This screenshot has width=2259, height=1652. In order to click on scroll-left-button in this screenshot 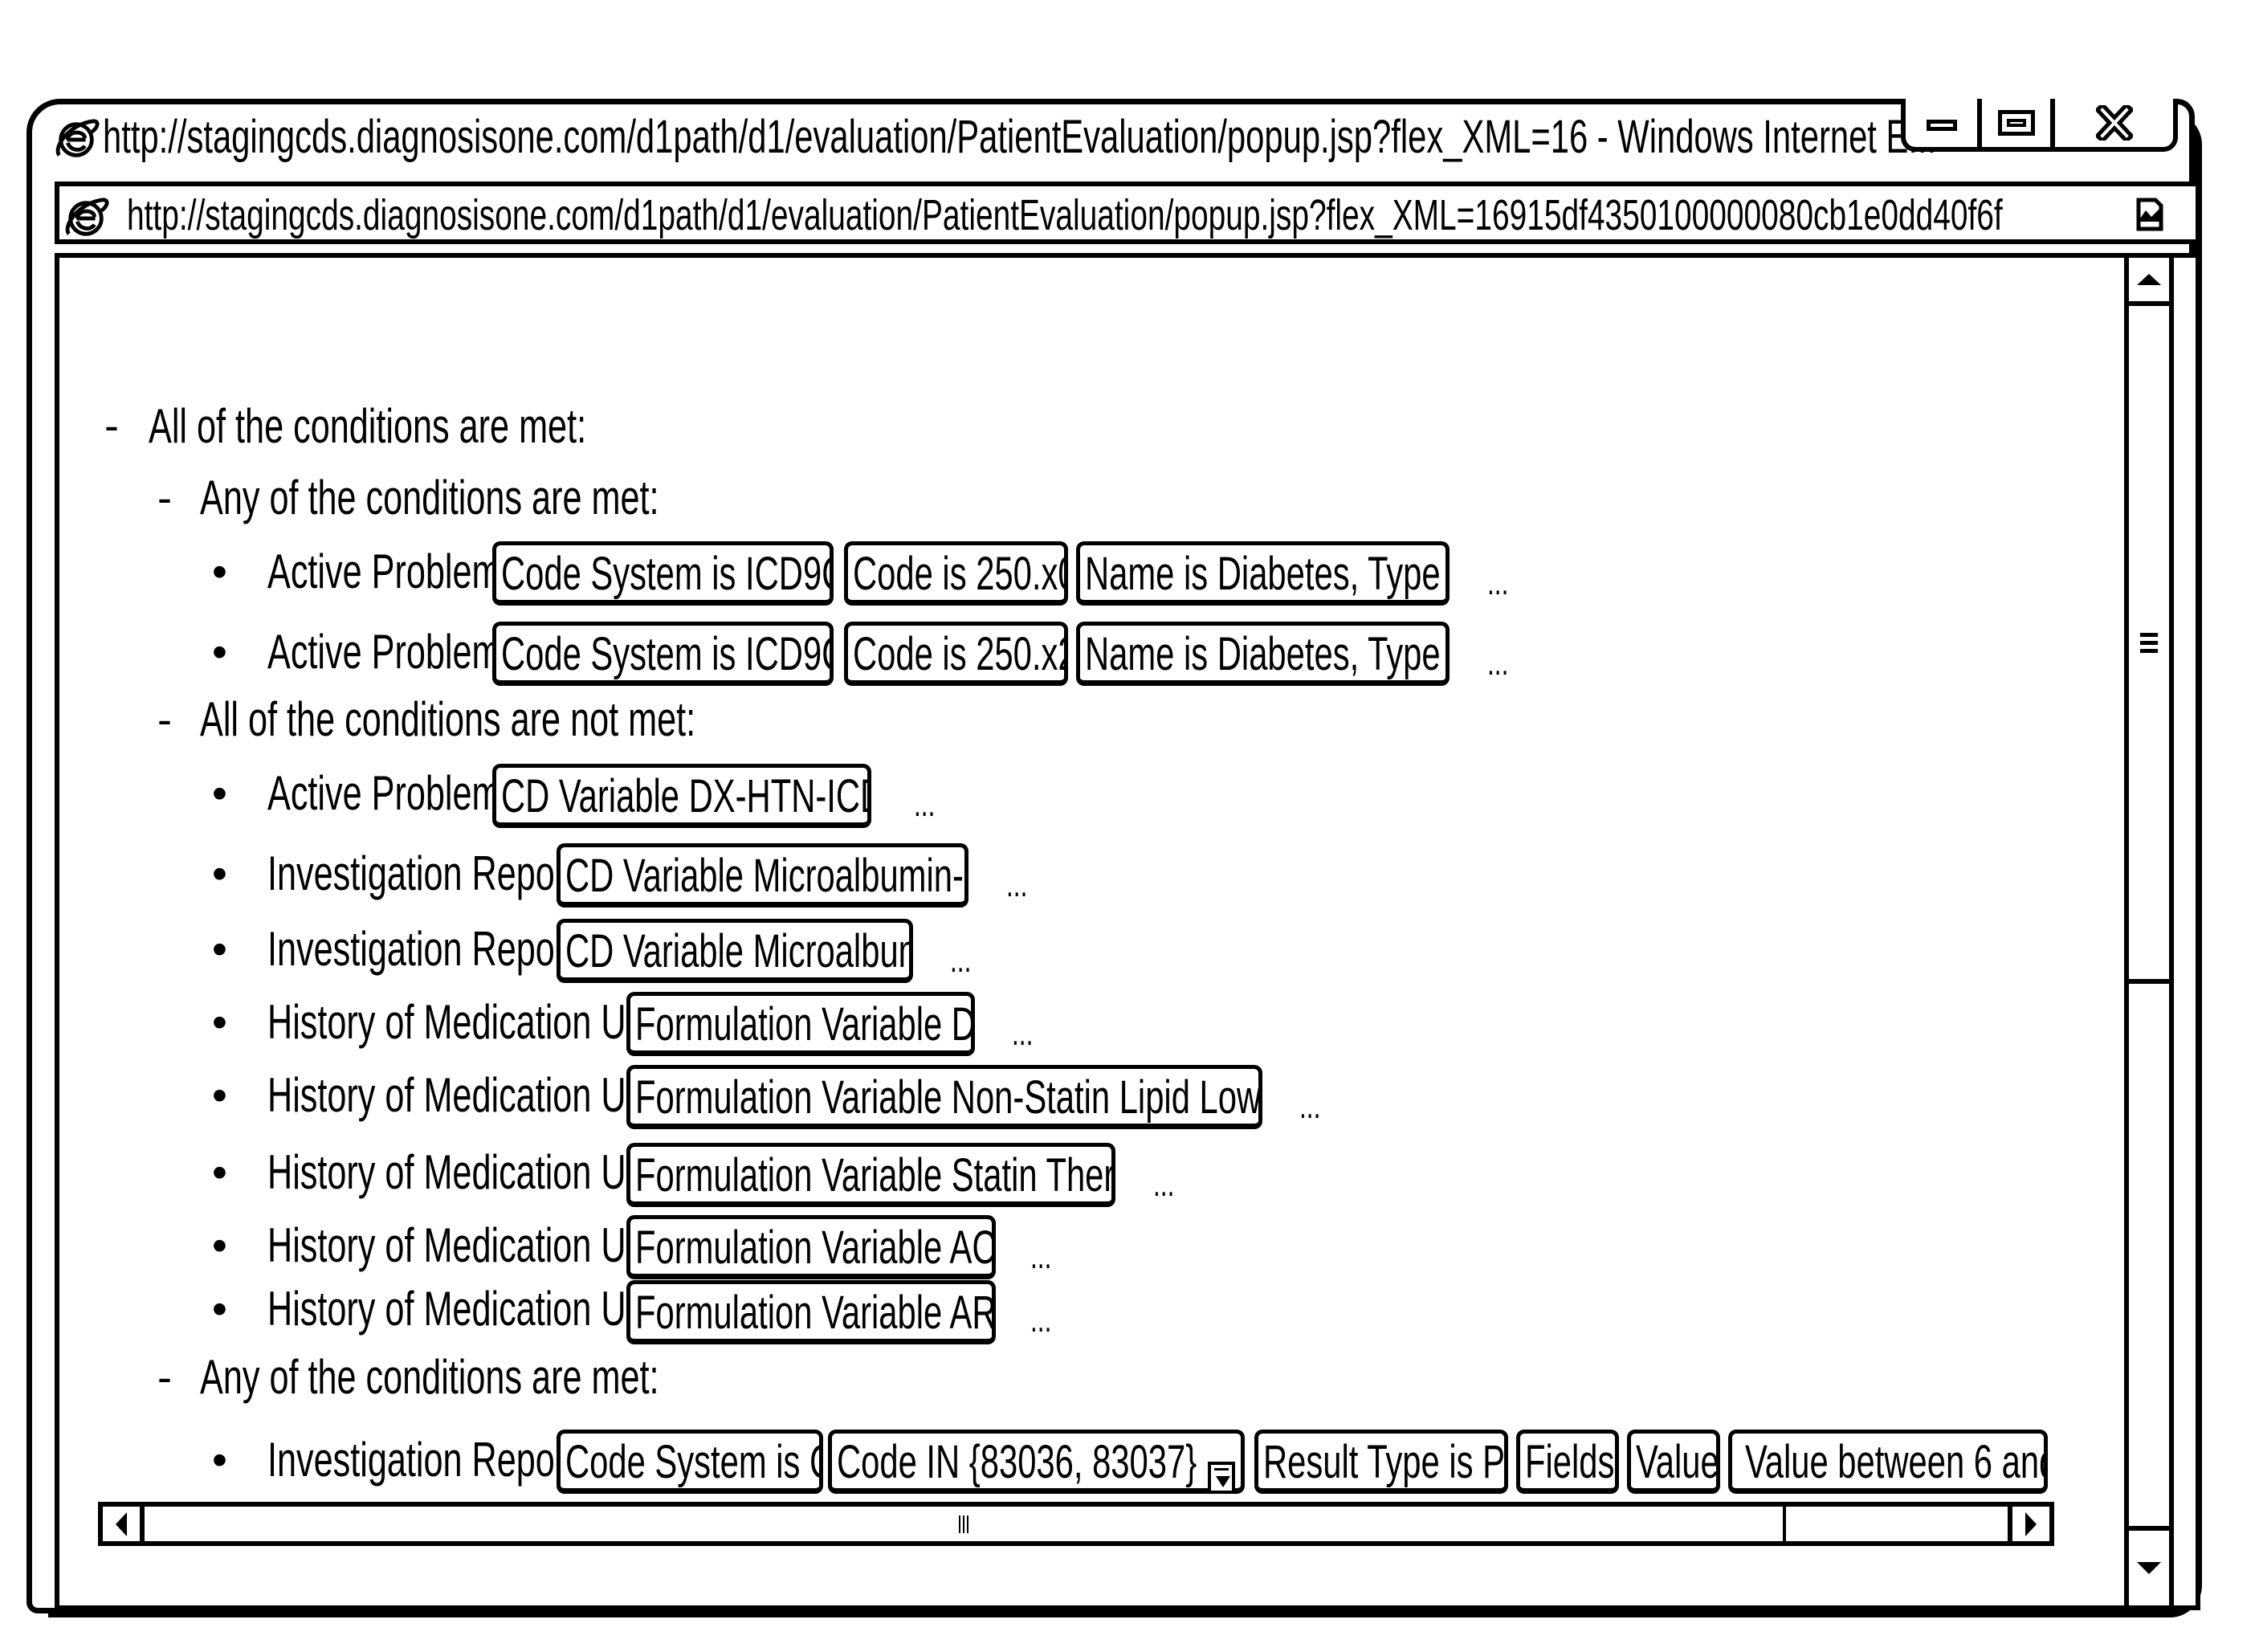, I will do `click(124, 1524)`.